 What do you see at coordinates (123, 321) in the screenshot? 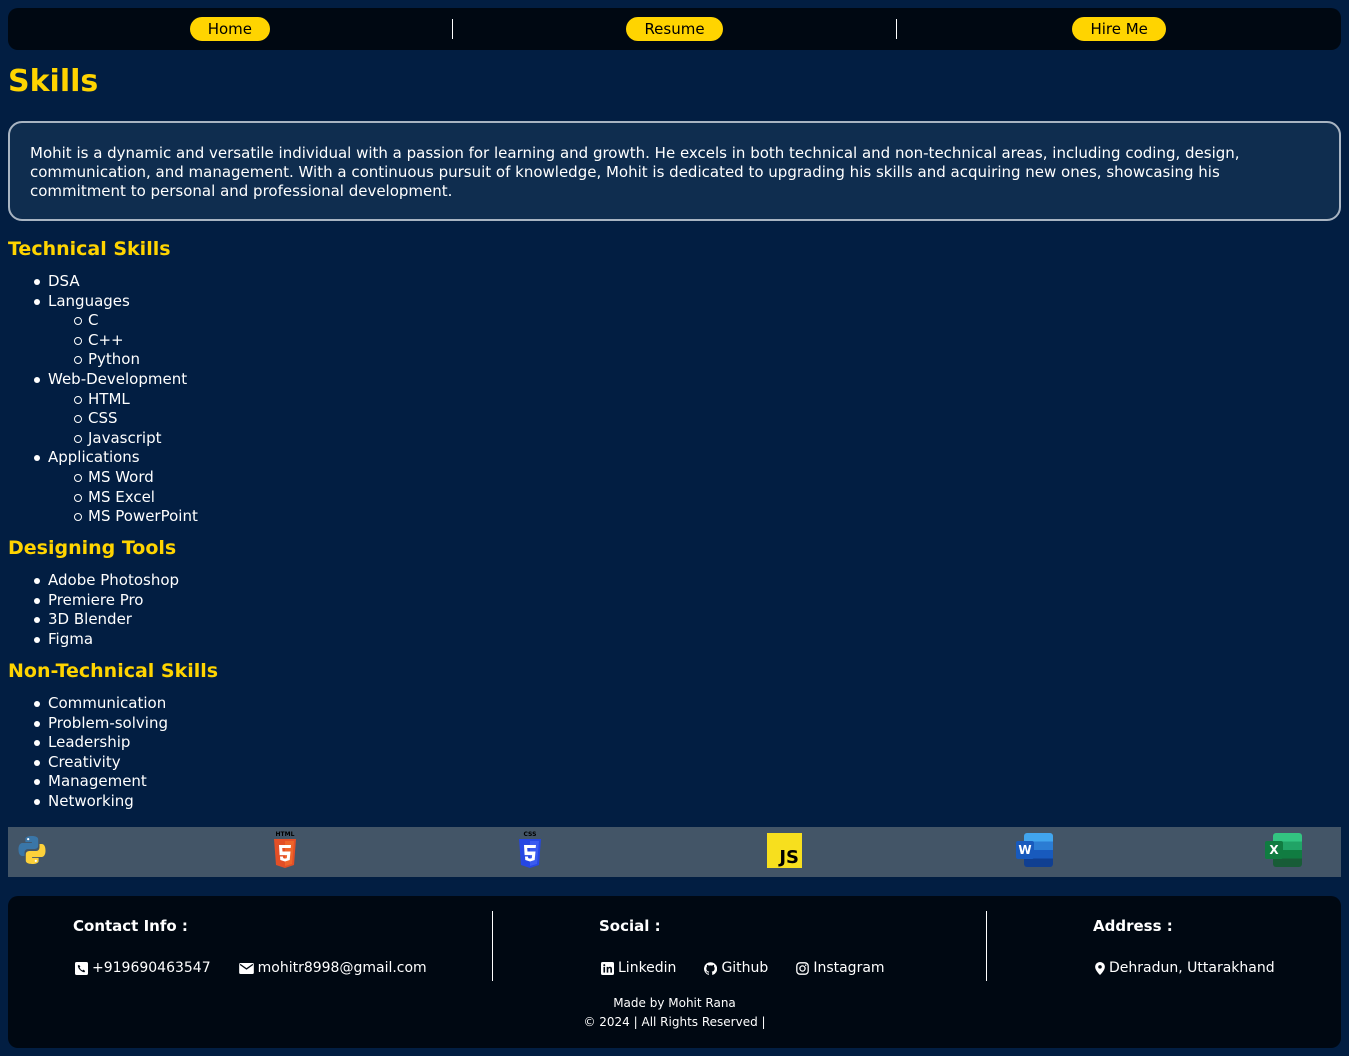
I see `list-item: C` at bounding box center [123, 321].